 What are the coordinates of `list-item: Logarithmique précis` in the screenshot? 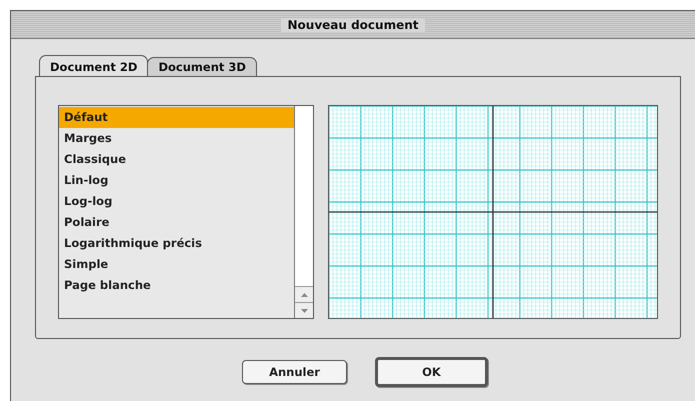 It's located at (176, 243).